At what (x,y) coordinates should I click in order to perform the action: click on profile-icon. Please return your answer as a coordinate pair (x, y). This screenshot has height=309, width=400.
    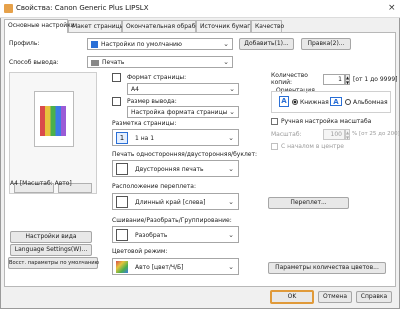
    Looking at the image, I should click on (94, 44).